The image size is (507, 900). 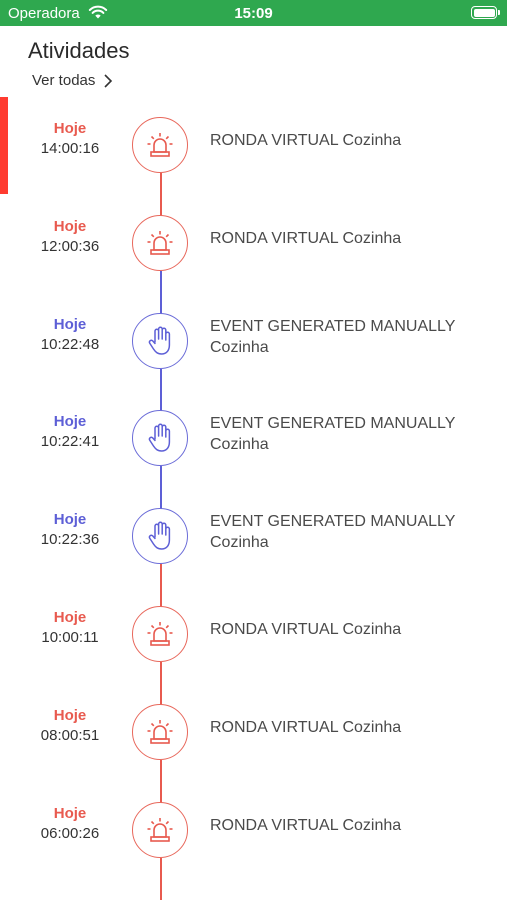 I want to click on status-bar: Operadora 15:09, so click(x=253, y=13).